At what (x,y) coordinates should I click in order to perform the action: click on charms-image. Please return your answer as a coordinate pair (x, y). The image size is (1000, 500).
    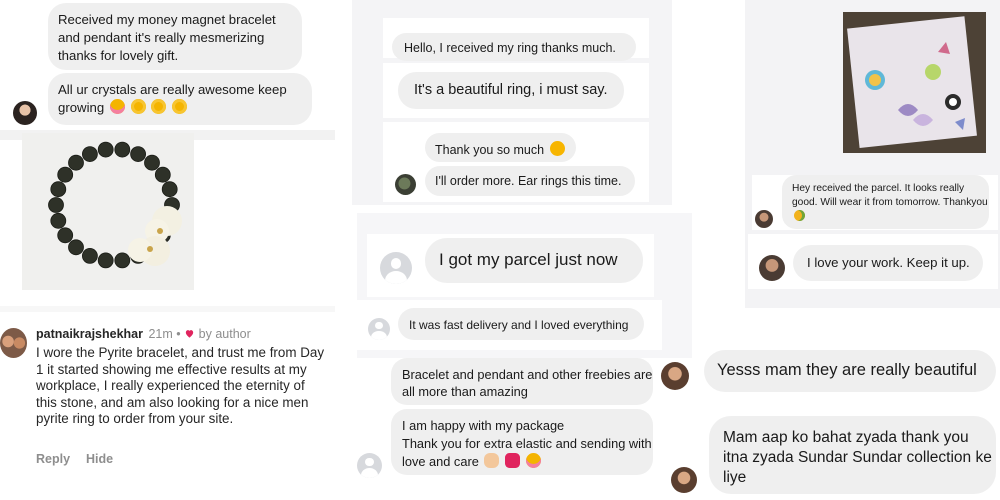
    Looking at the image, I should click on (914, 82).